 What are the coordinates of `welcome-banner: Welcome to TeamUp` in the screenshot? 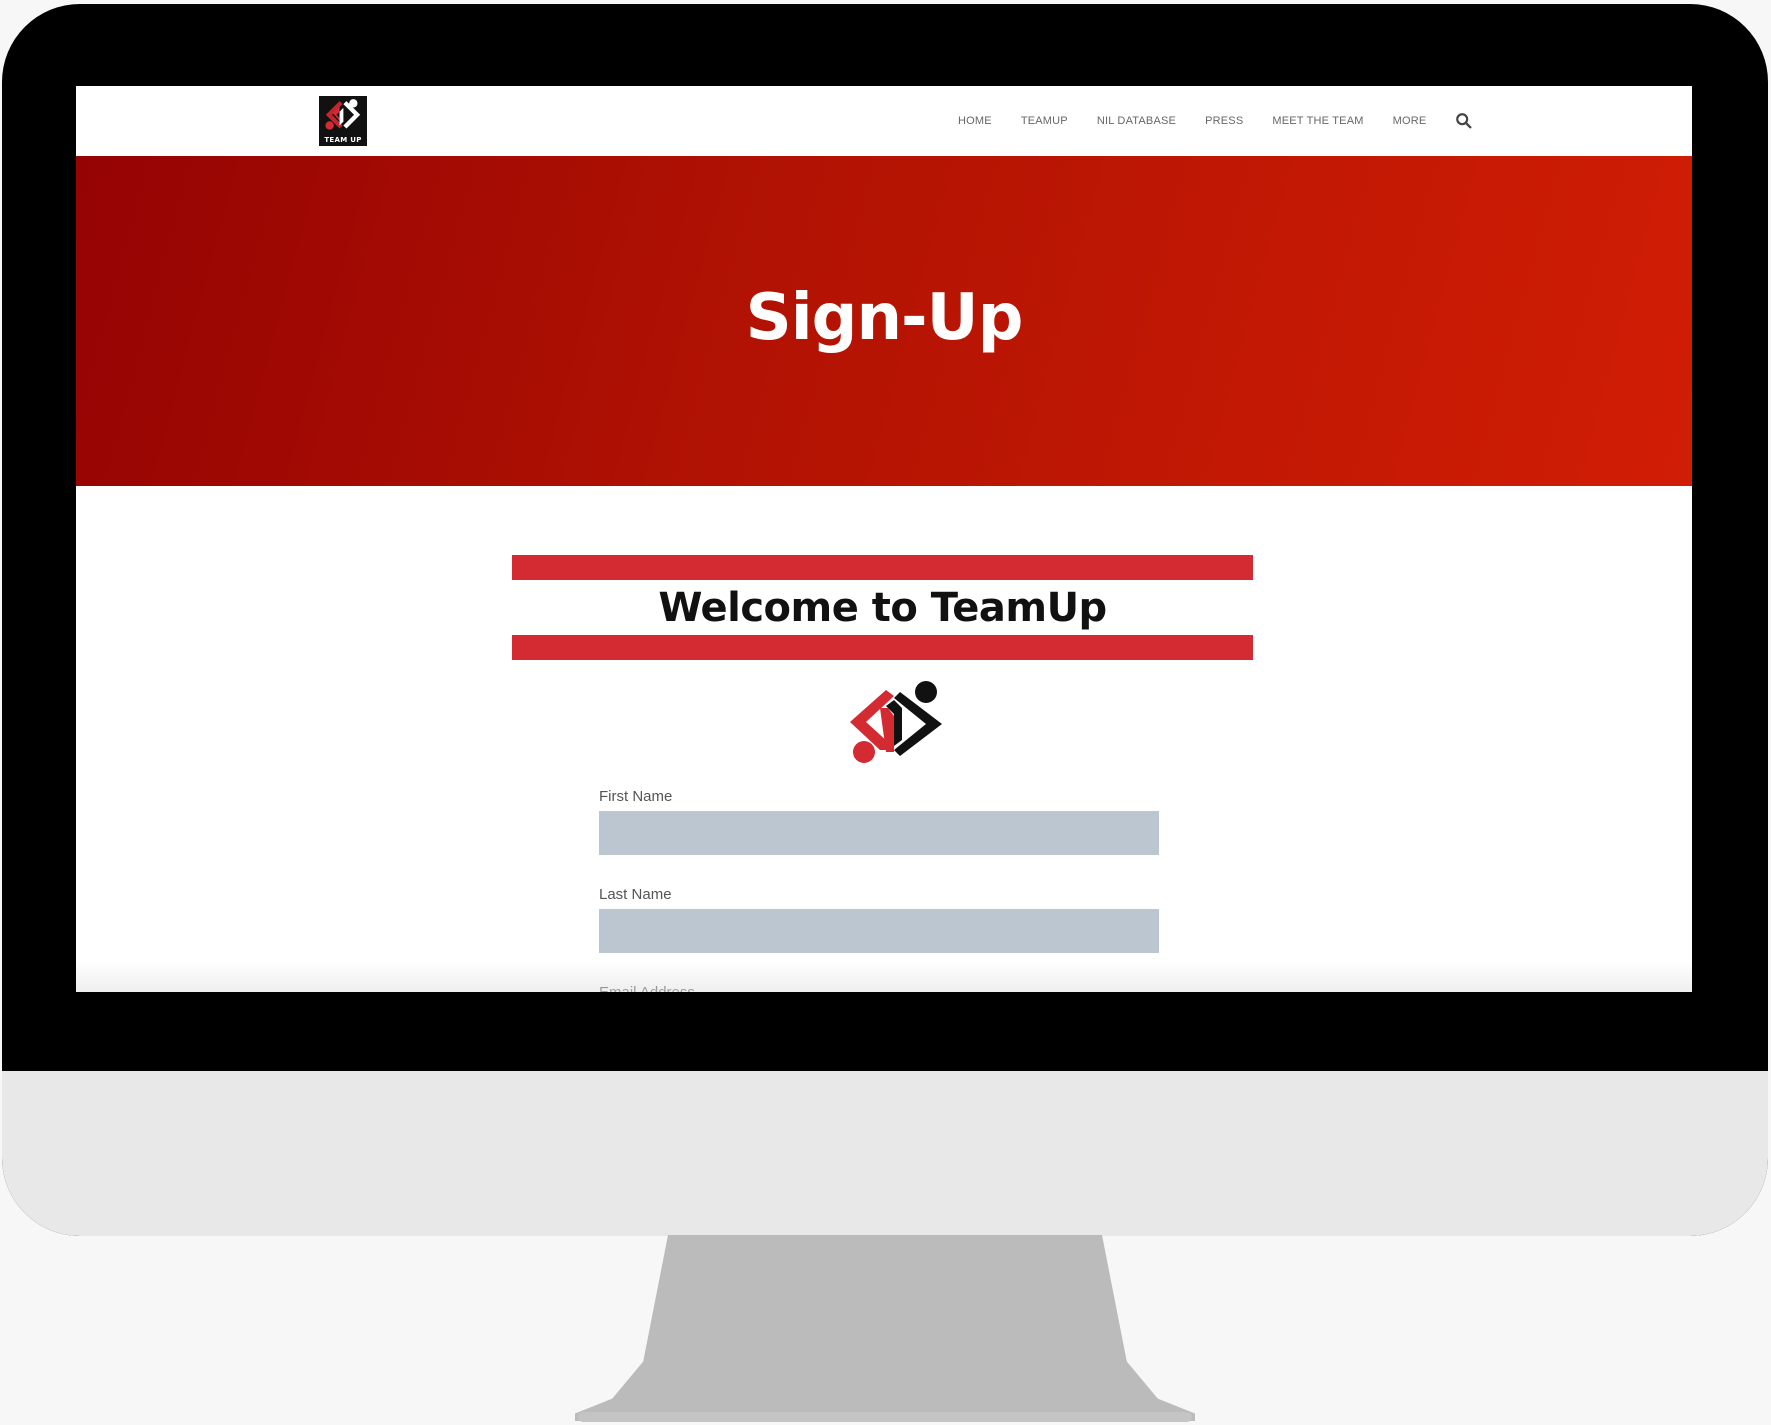 It's located at (882, 607).